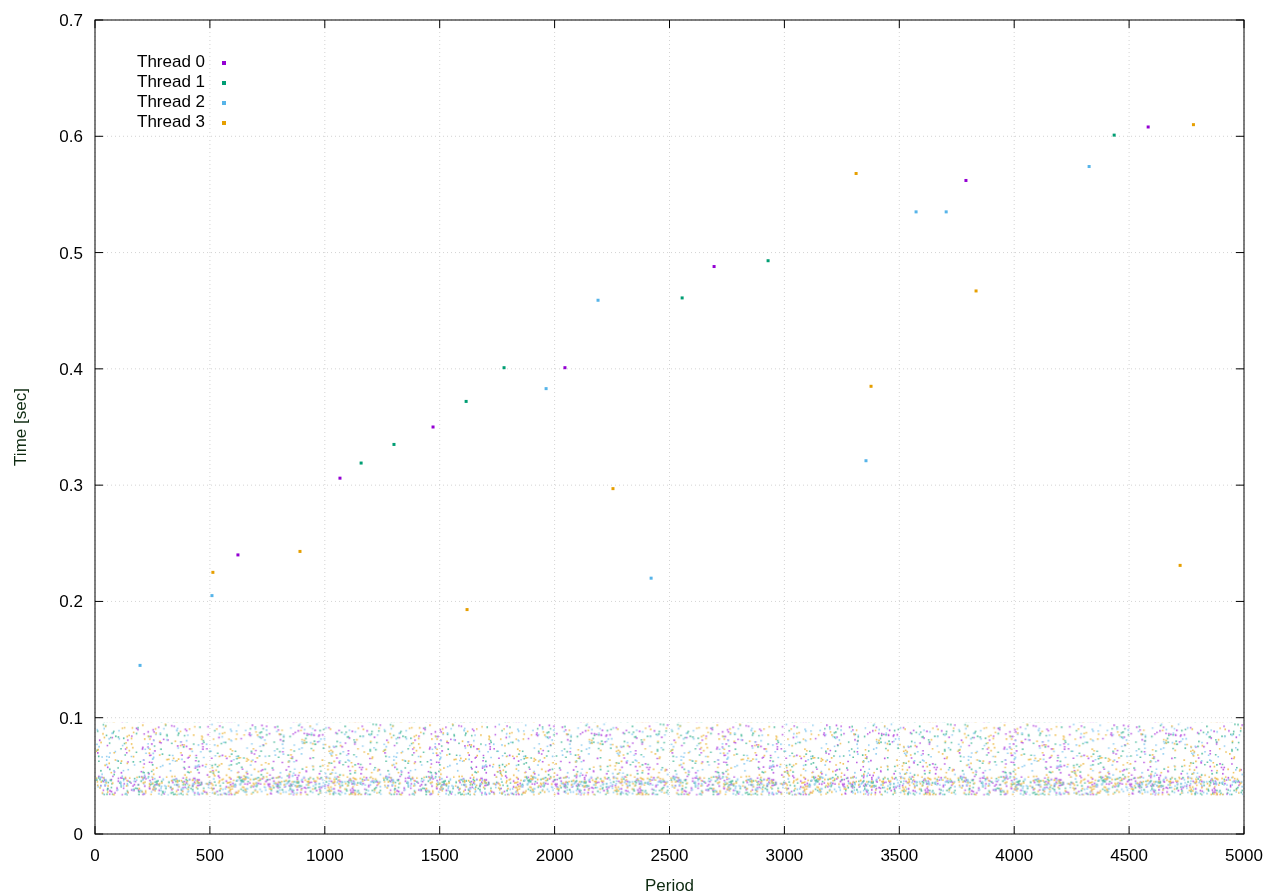 The height and width of the screenshot is (896, 1280). I want to click on legend-label: Thread 0, so click(171, 61).